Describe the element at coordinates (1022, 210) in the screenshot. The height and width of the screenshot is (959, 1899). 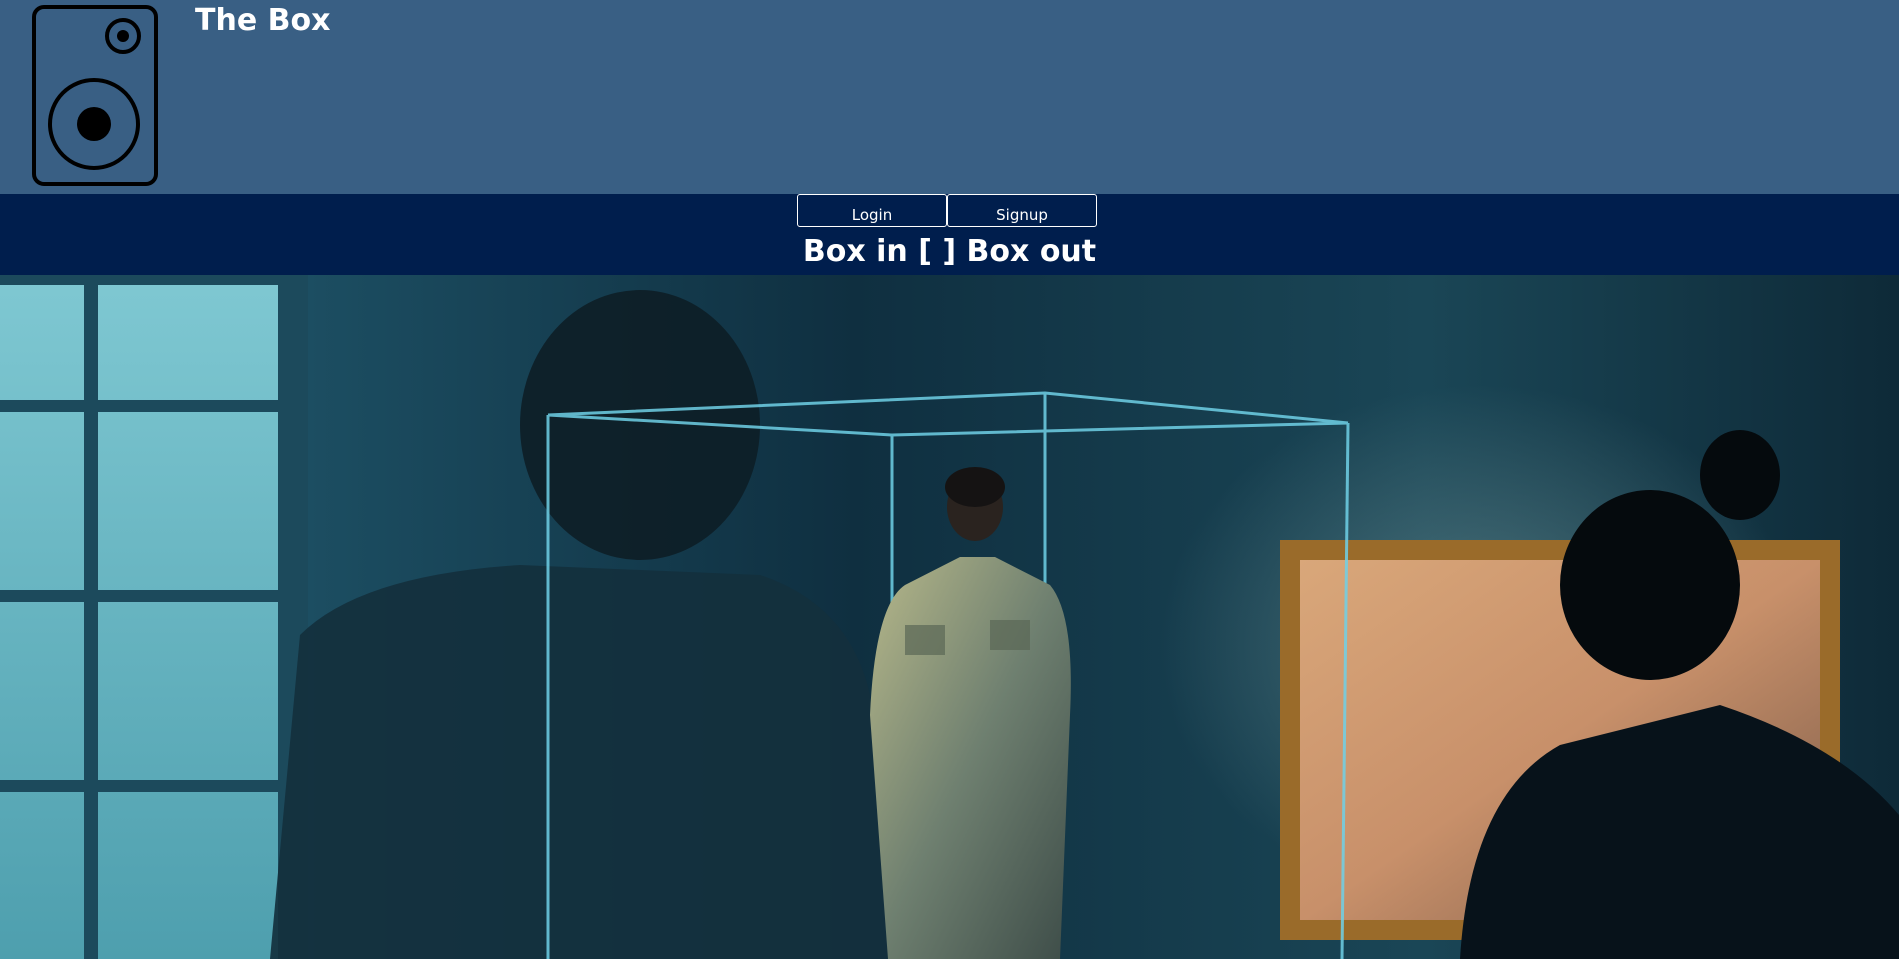
I see `signup-button: Signup` at that location.